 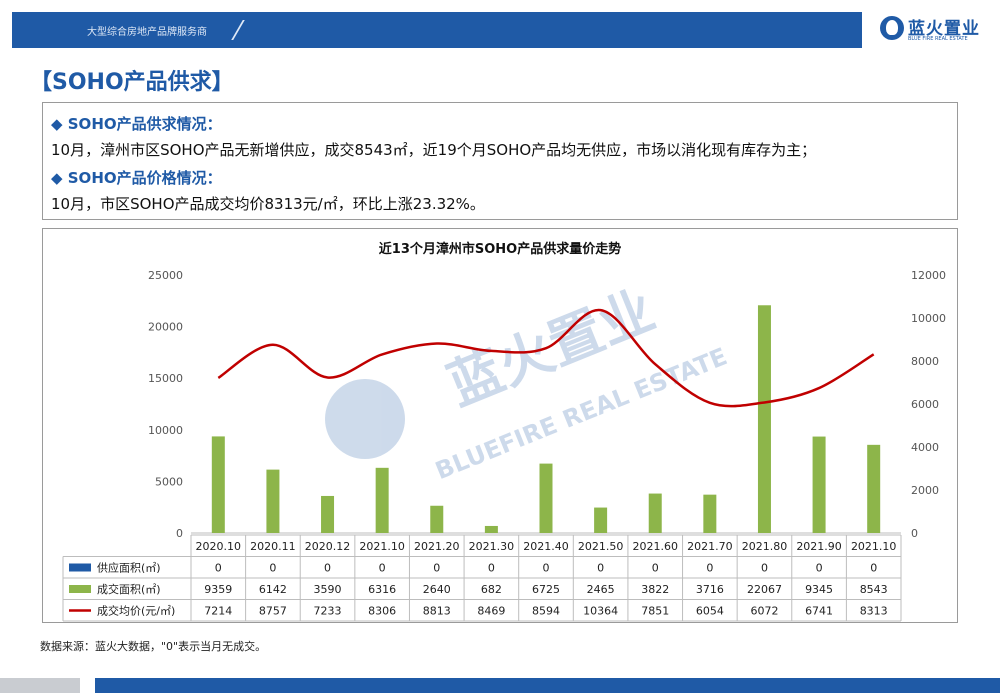 I want to click on data-label: 6725, so click(x=546, y=589).